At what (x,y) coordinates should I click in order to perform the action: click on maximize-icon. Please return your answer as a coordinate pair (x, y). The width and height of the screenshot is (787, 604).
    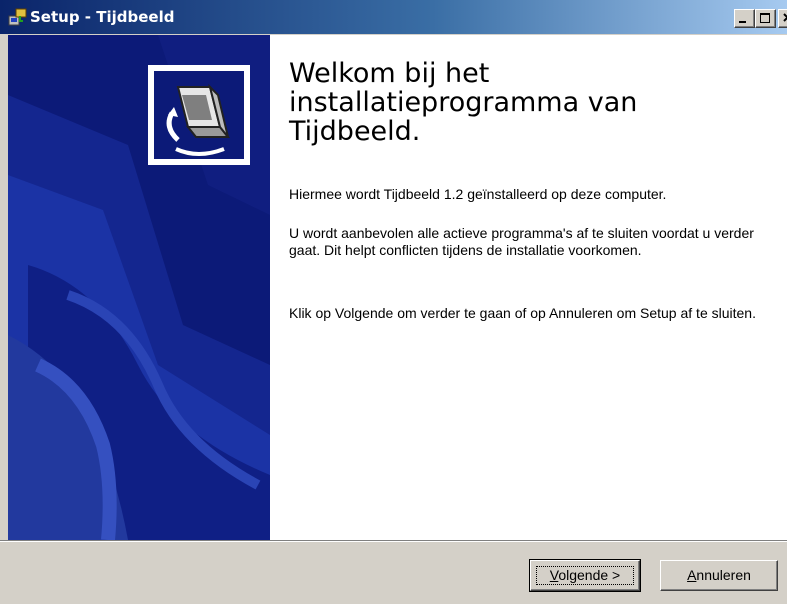
    Looking at the image, I should click on (765, 18).